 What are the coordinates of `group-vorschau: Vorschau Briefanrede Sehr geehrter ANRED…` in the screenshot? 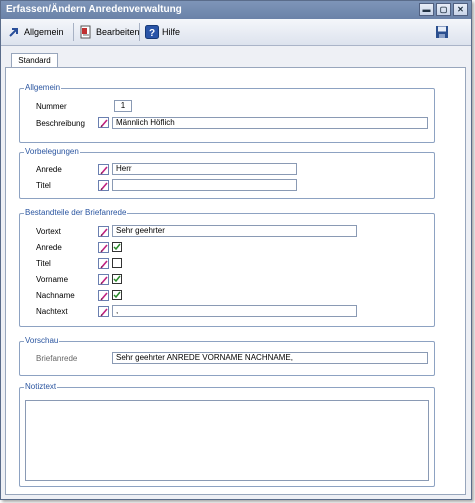 It's located at (227, 356).